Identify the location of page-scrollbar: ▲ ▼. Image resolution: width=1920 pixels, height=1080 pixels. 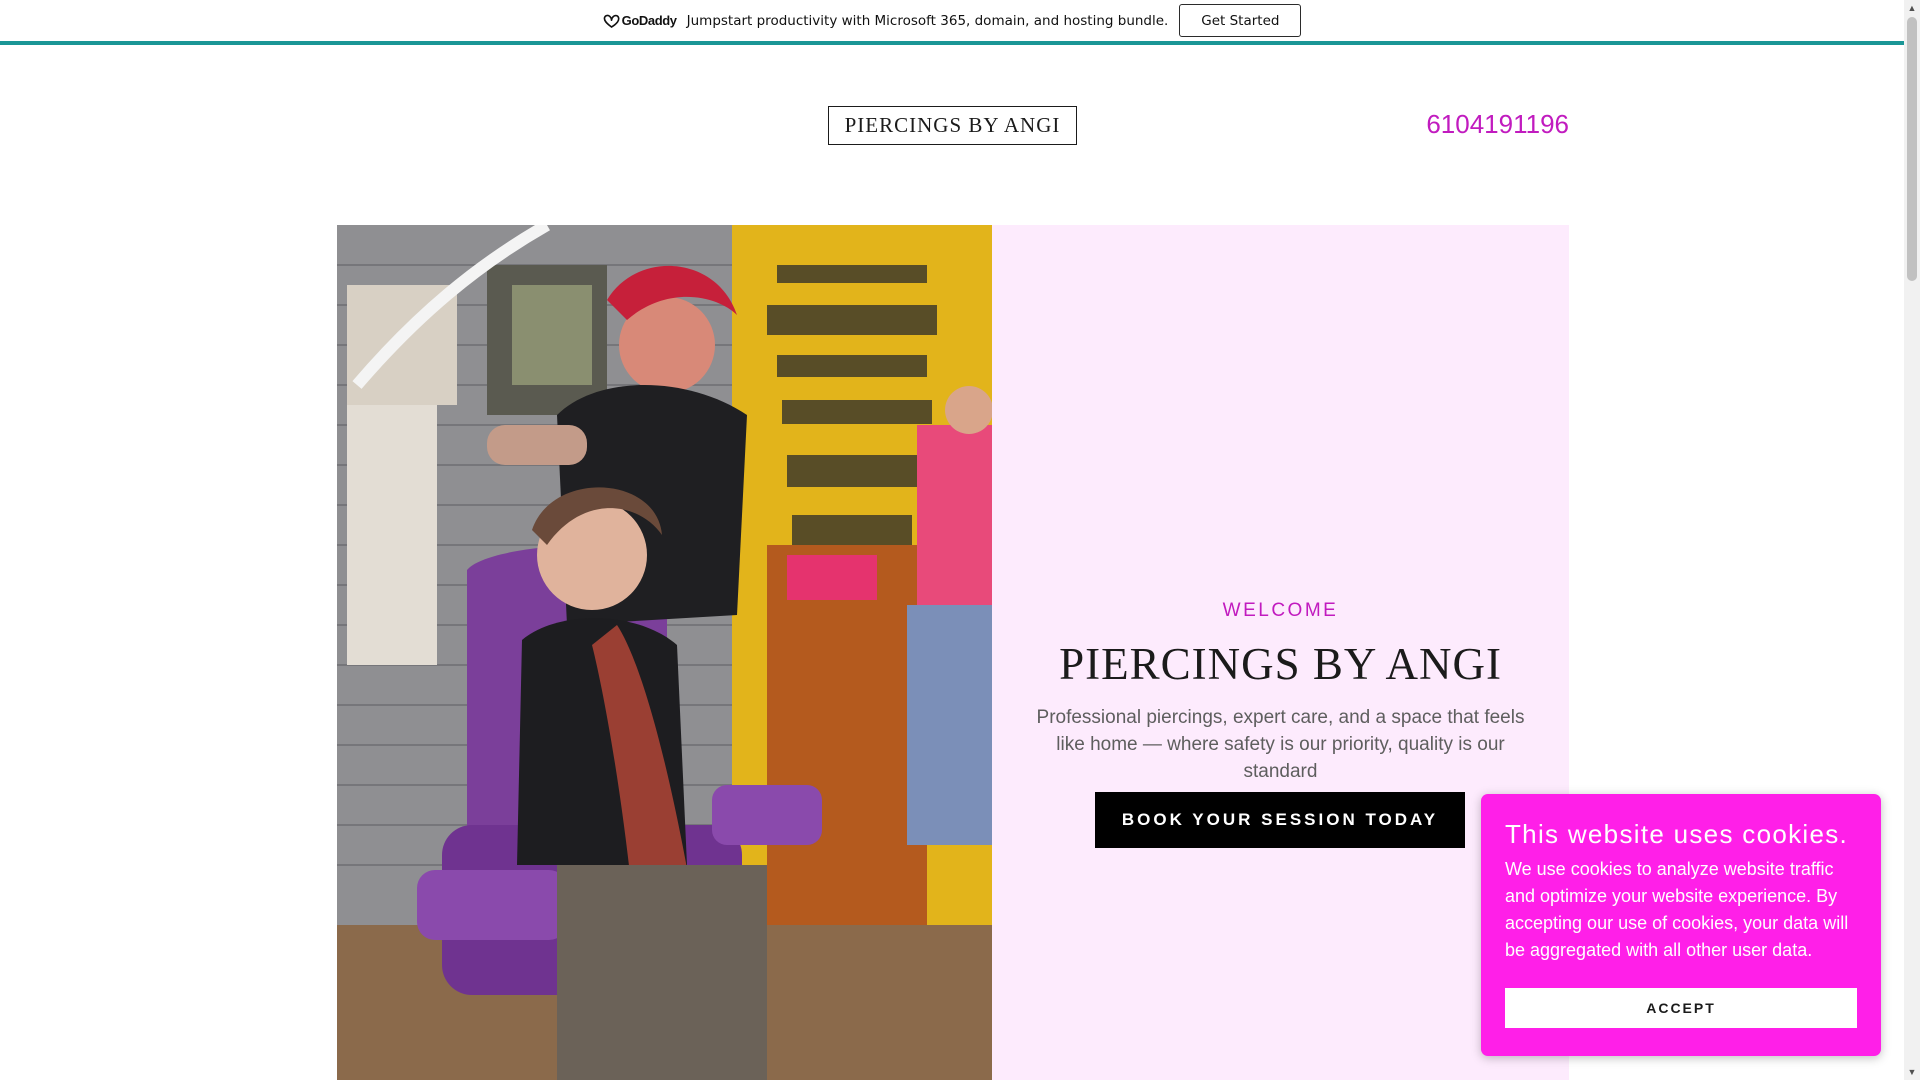
(1912, 540).